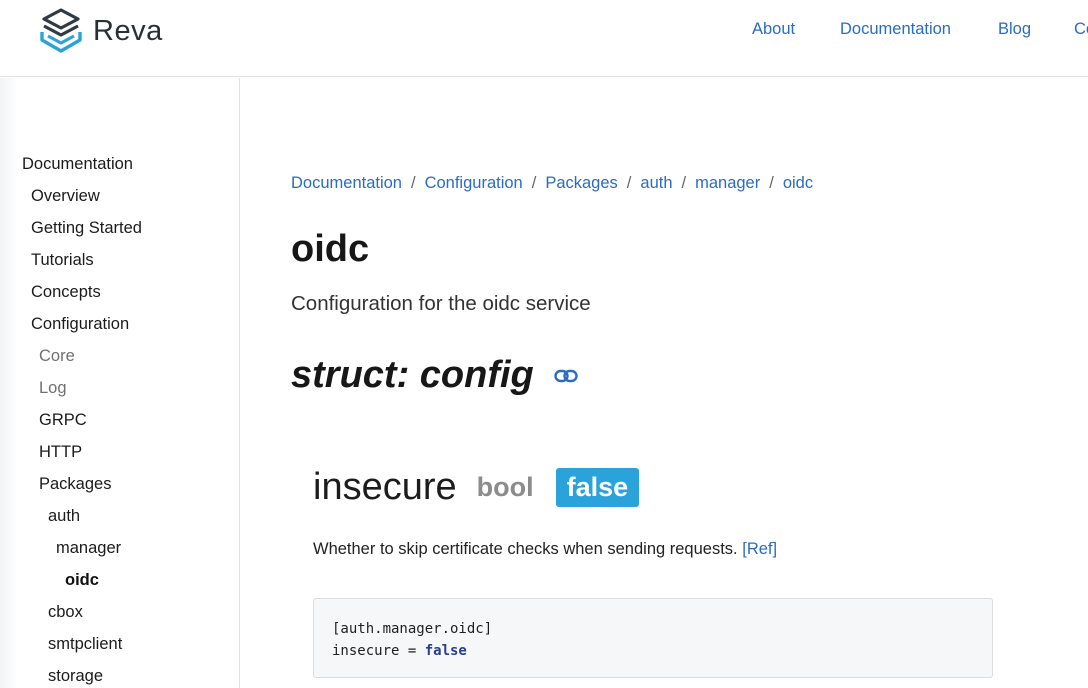  Describe the element at coordinates (66, 295) in the screenshot. I see `sidebar-item-concepts: Concepts` at that location.